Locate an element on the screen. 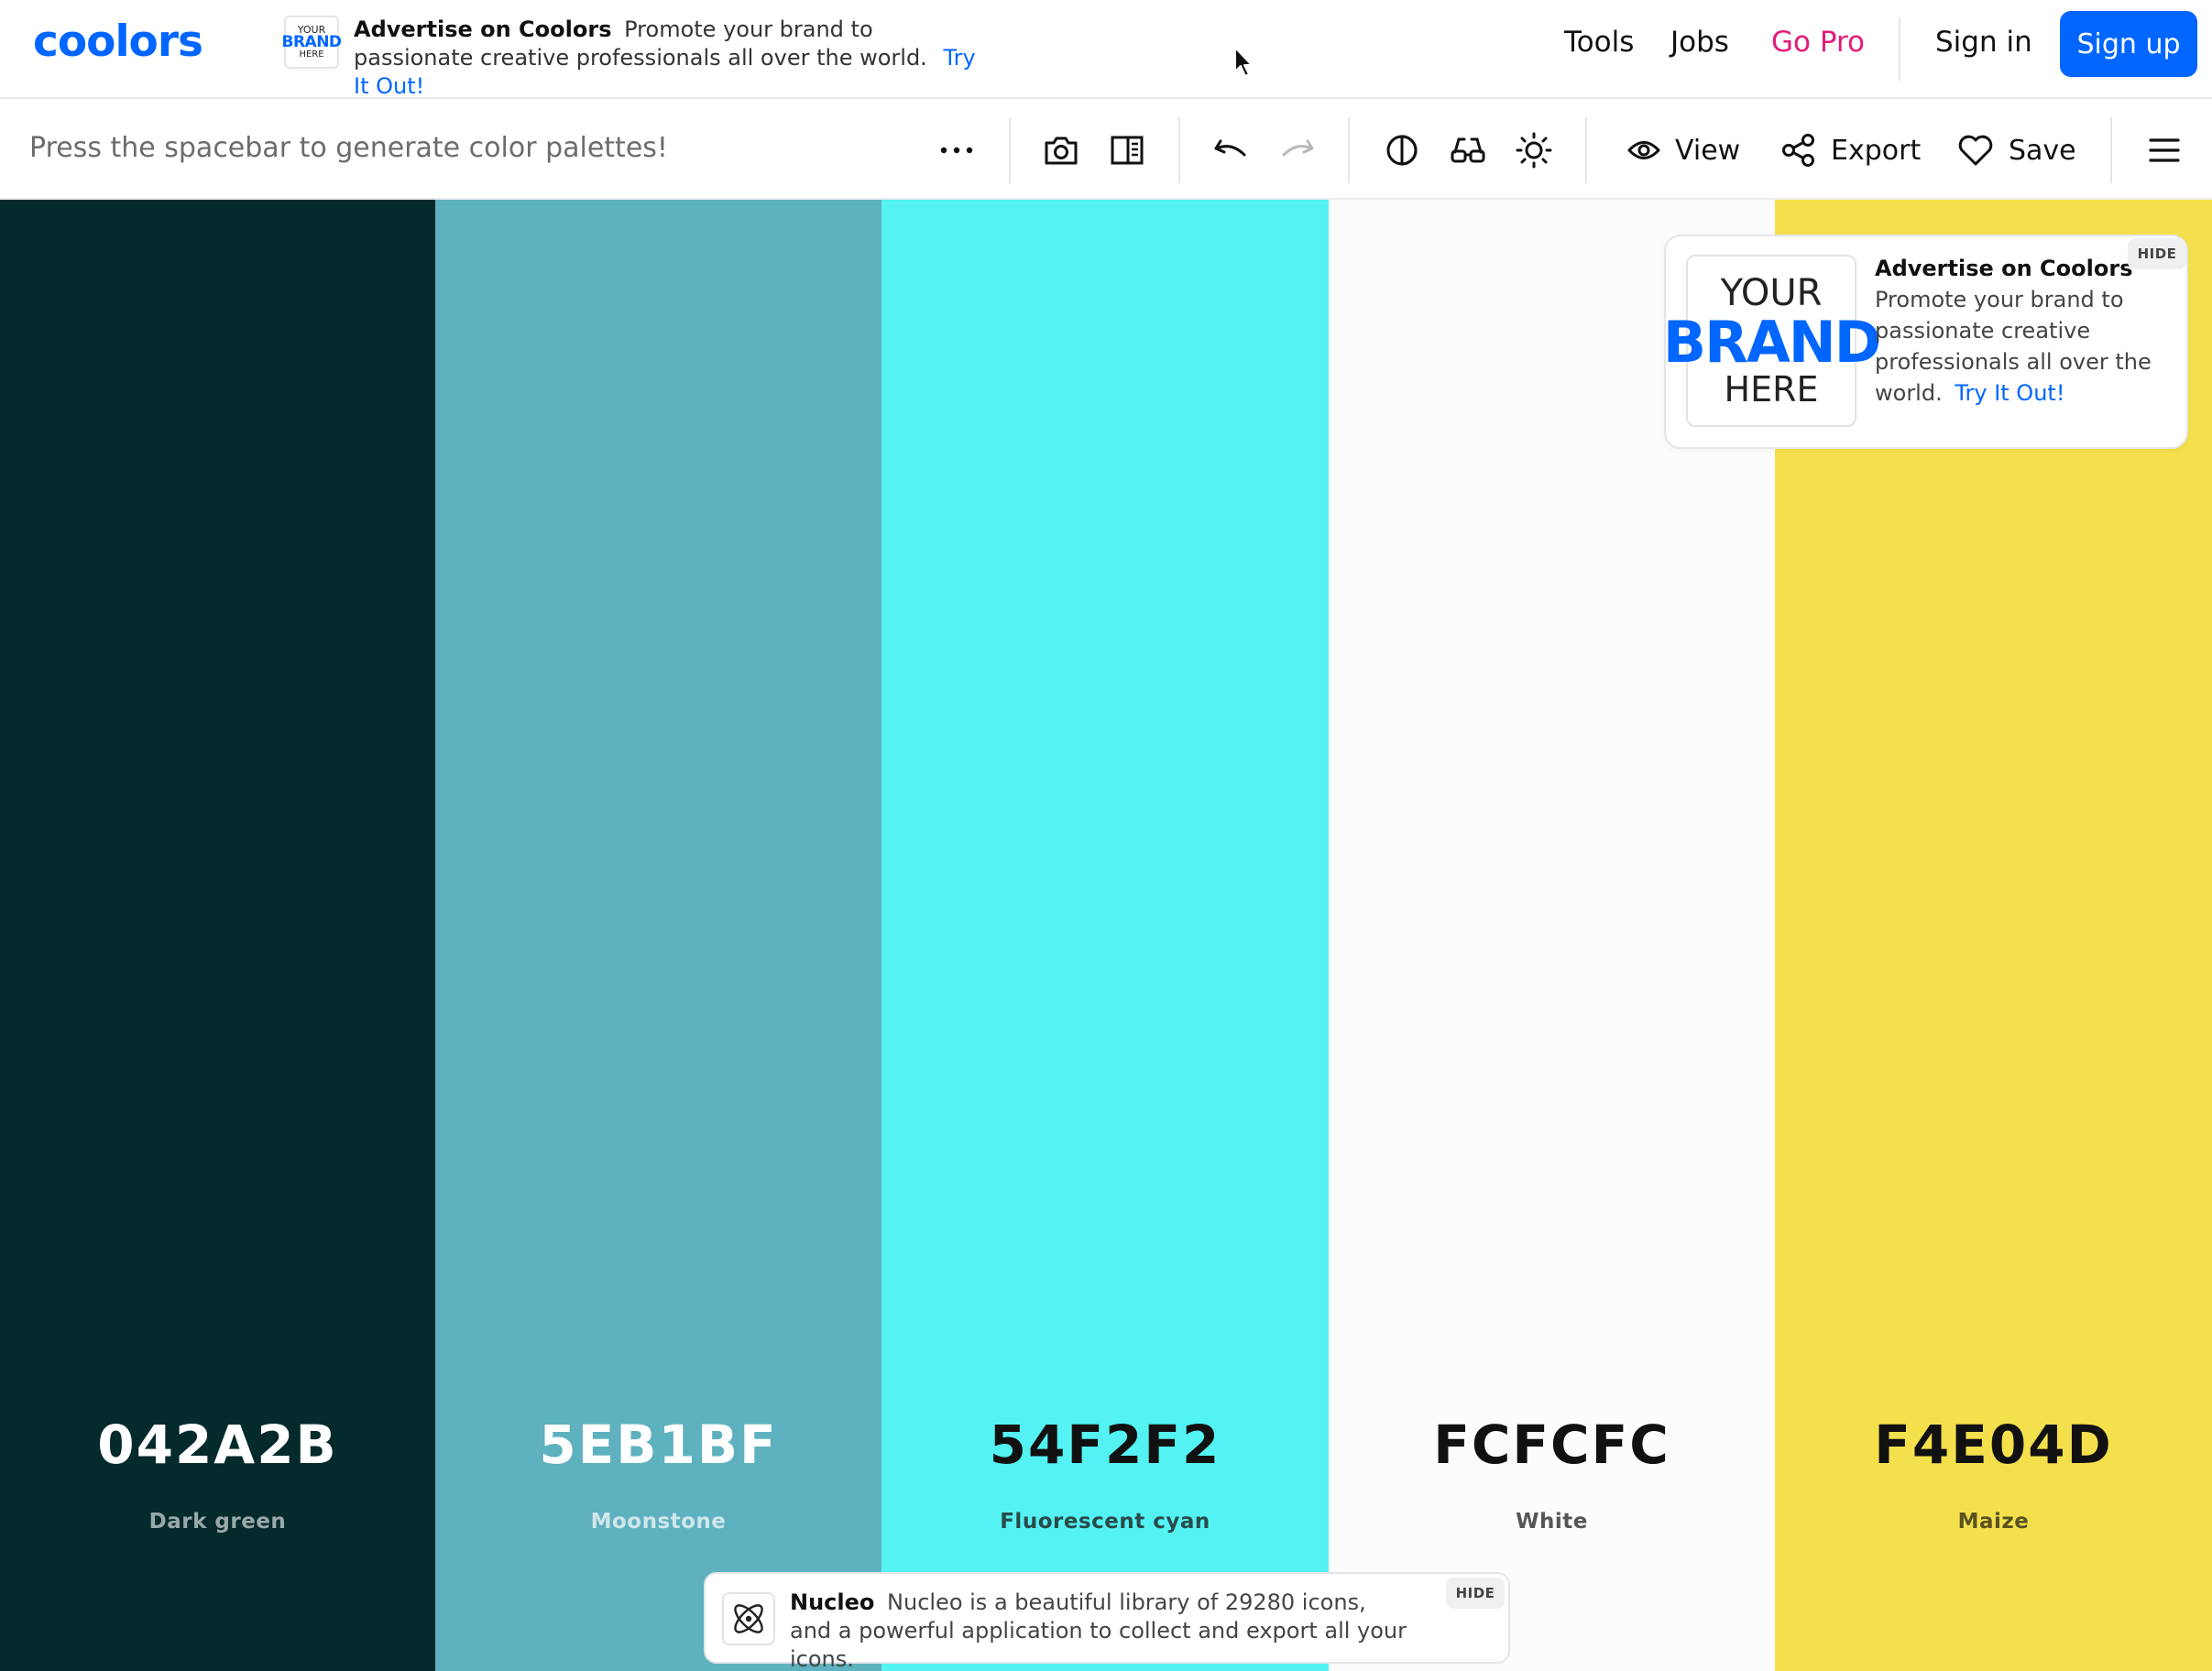 This screenshot has height=1671, width=2212. swatch-color-name: Maize is located at coordinates (1993, 1522).